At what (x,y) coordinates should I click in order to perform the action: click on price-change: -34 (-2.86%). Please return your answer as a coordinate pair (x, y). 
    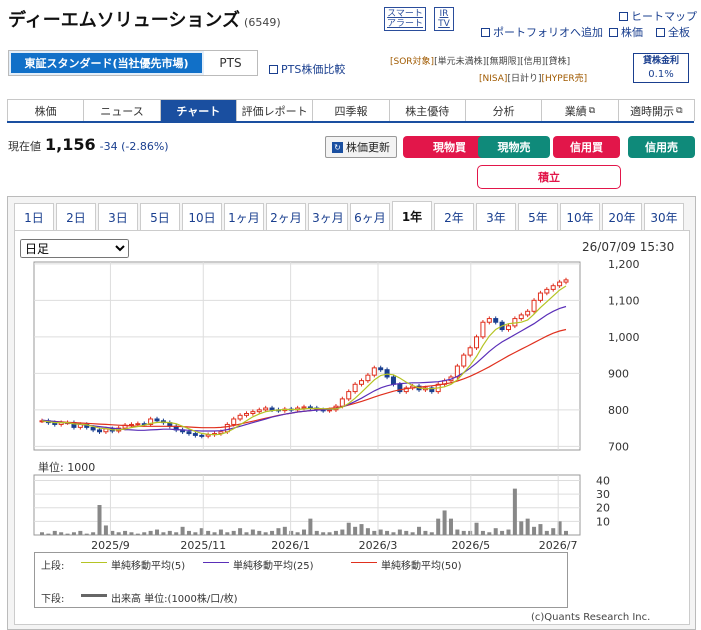
    Looking at the image, I should click on (134, 146).